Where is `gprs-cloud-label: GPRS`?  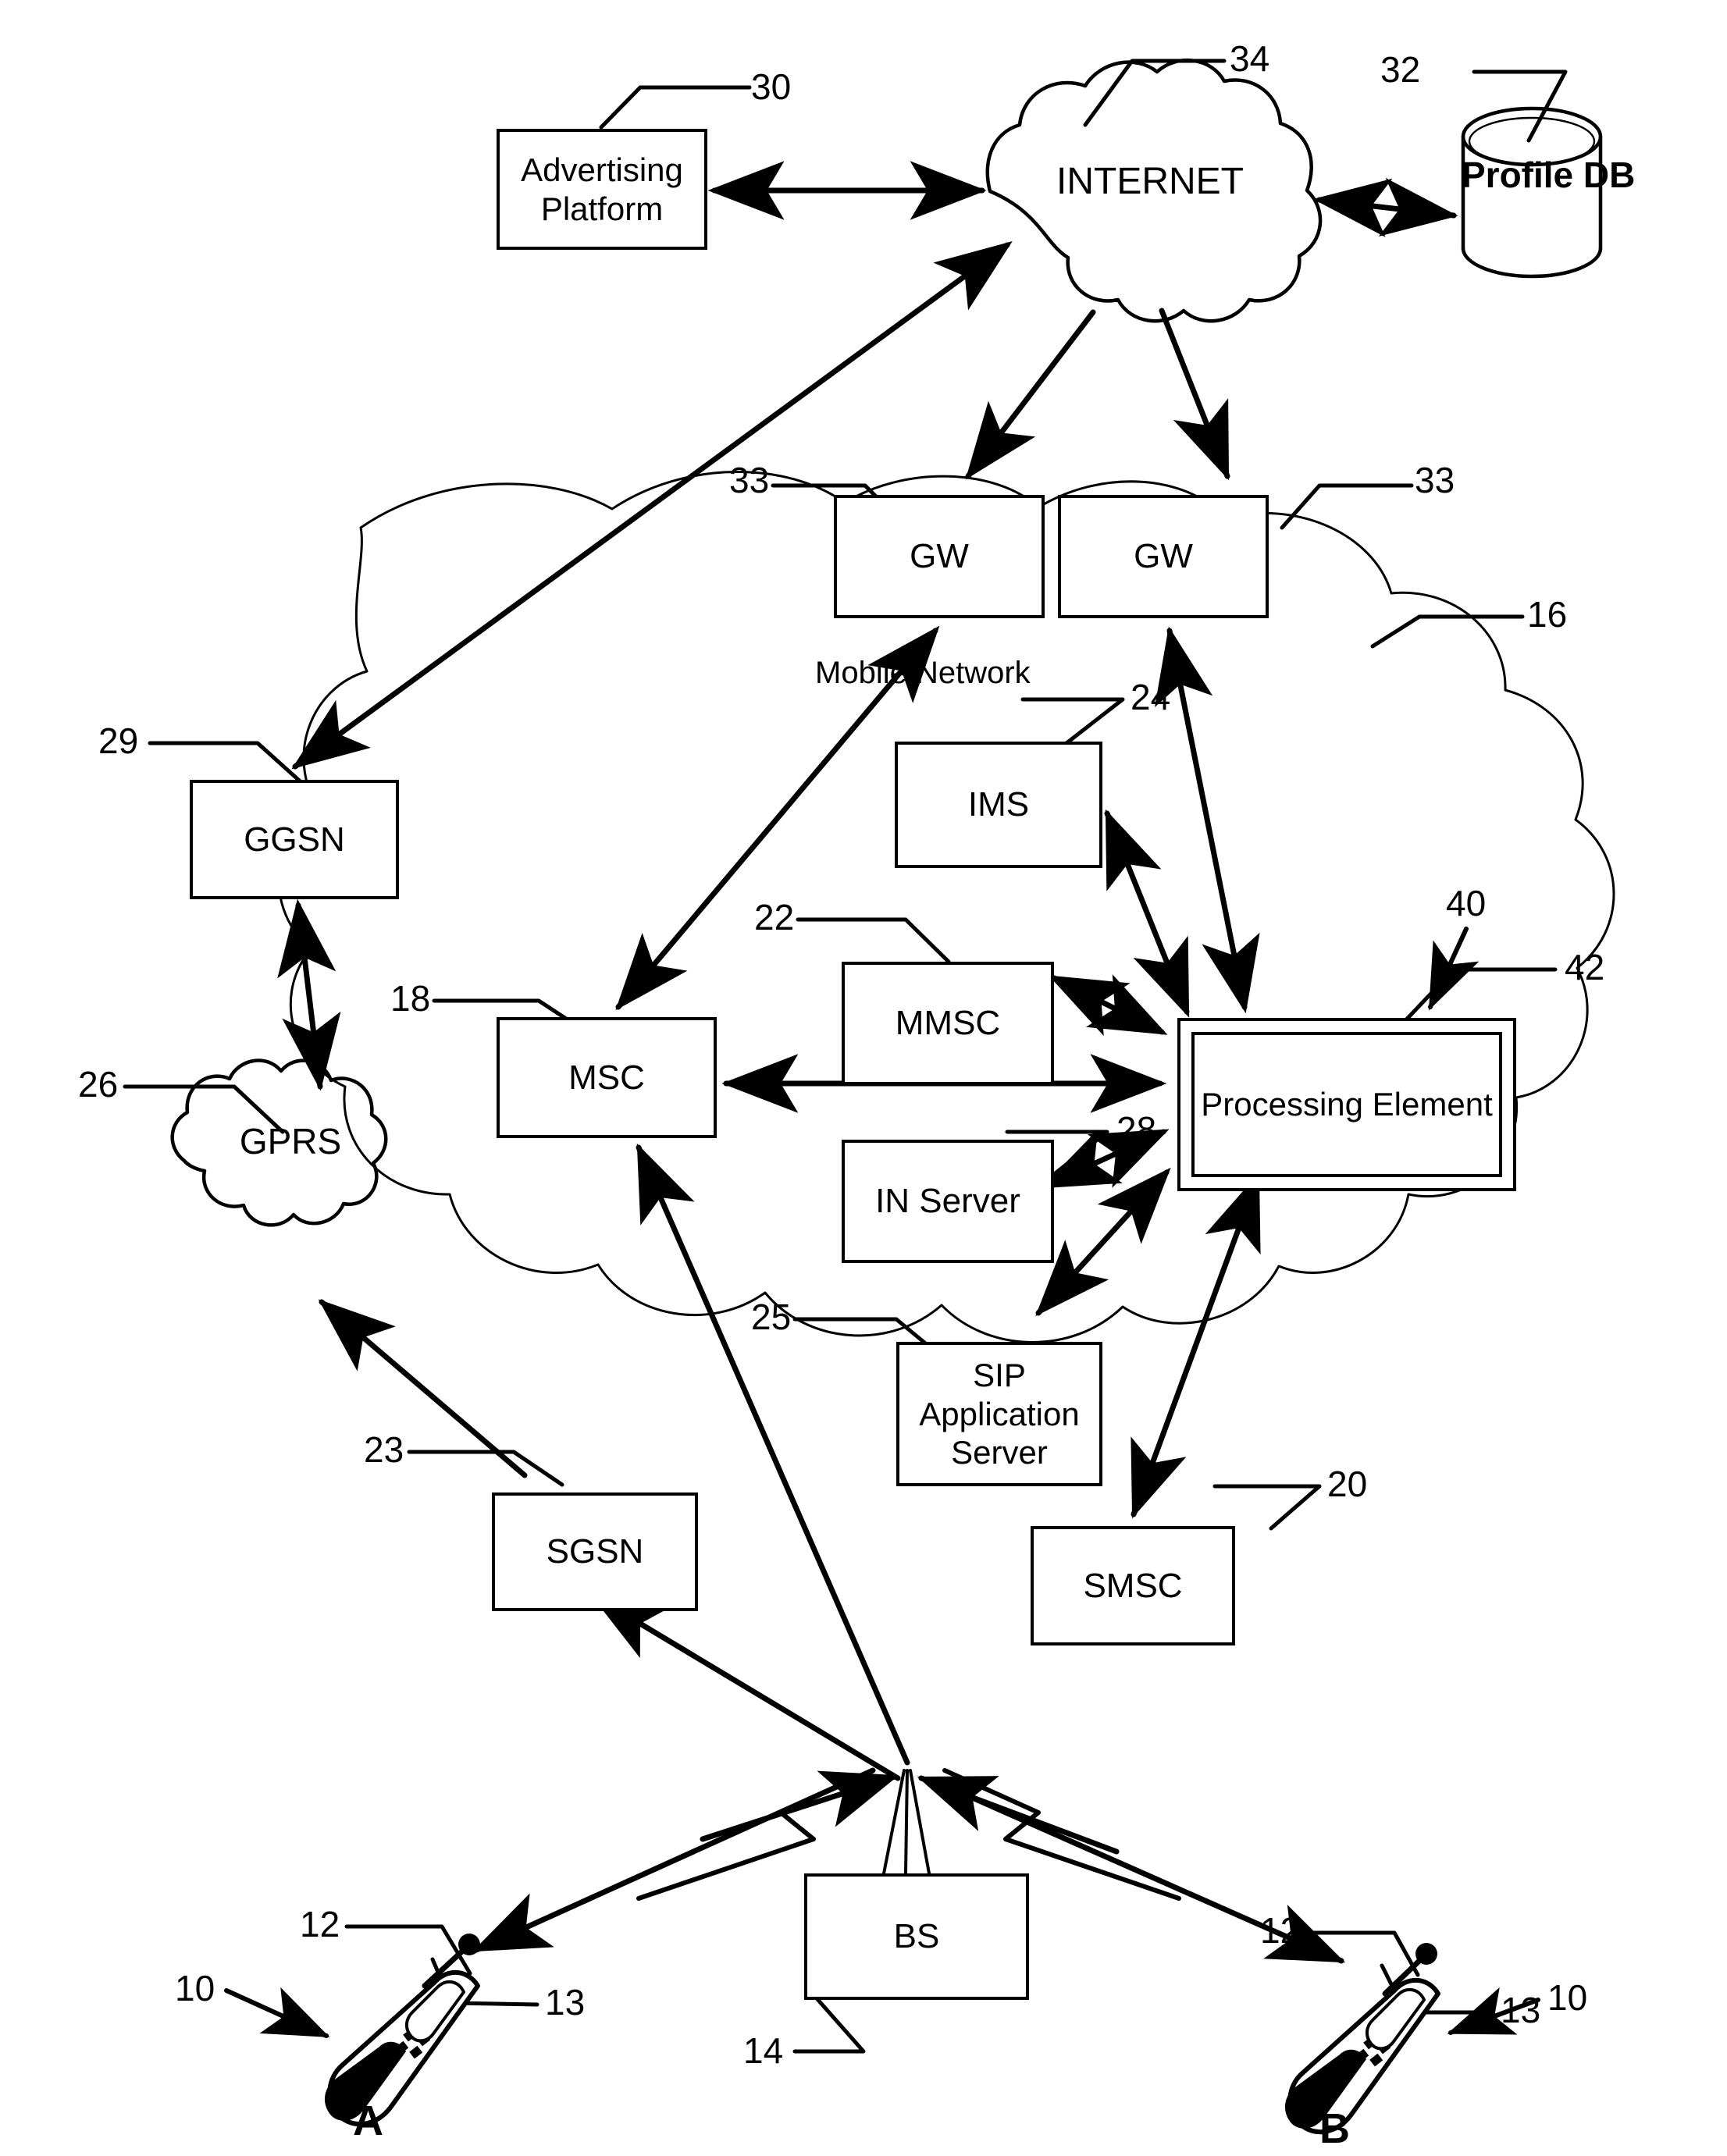
gprs-cloud-label: GPRS is located at coordinates (290, 1141).